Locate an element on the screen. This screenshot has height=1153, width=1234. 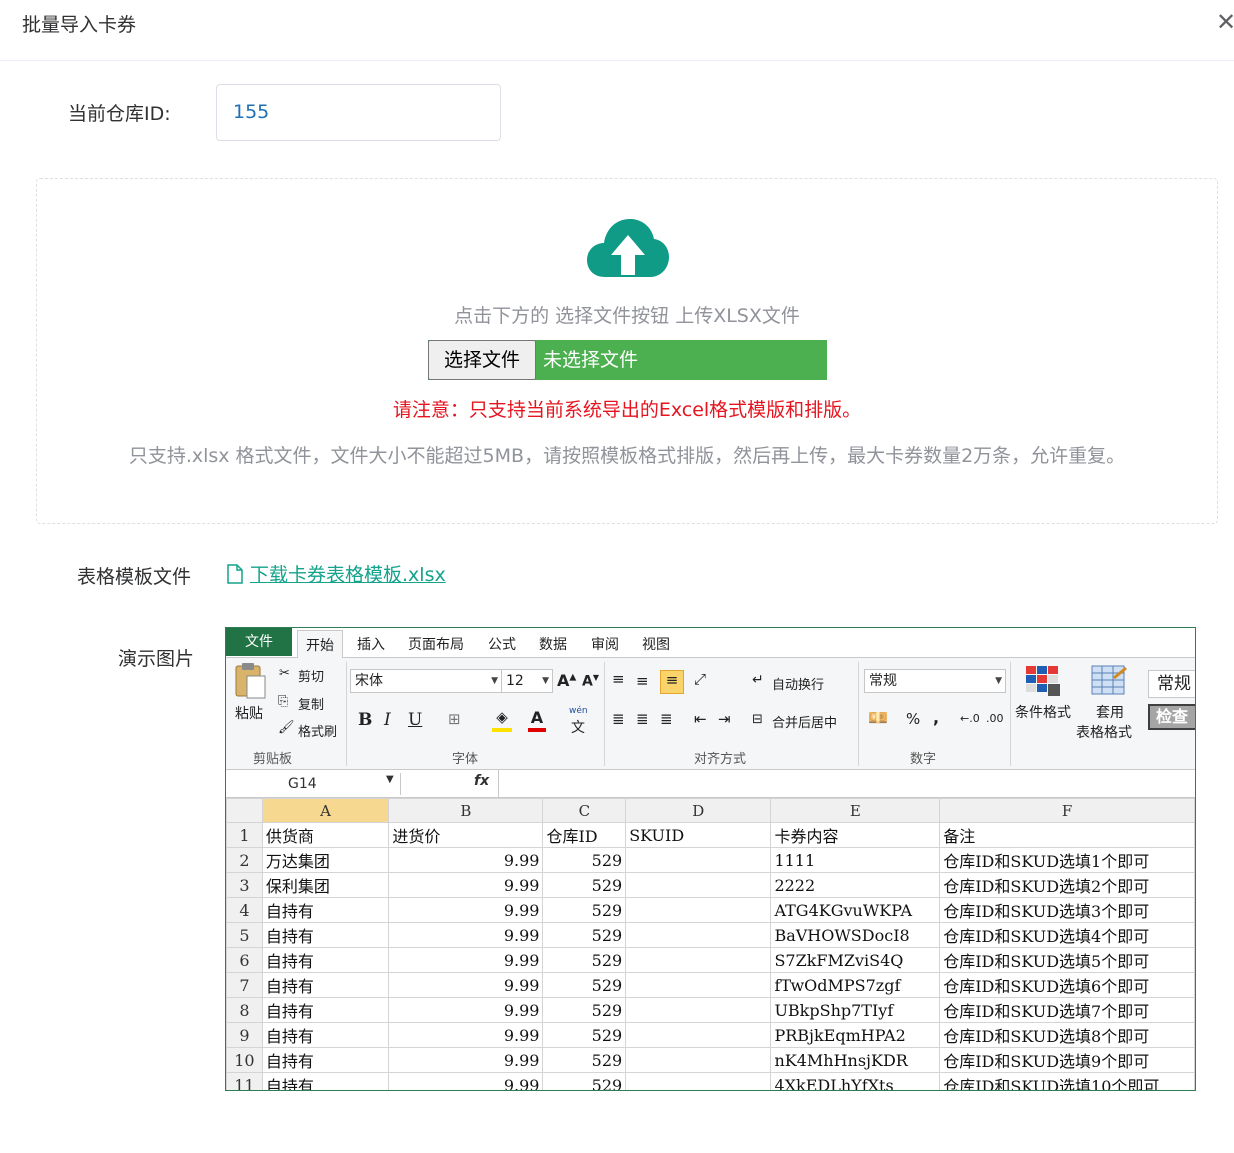
align-bottom-icon: ≡ is located at coordinates (672, 682).